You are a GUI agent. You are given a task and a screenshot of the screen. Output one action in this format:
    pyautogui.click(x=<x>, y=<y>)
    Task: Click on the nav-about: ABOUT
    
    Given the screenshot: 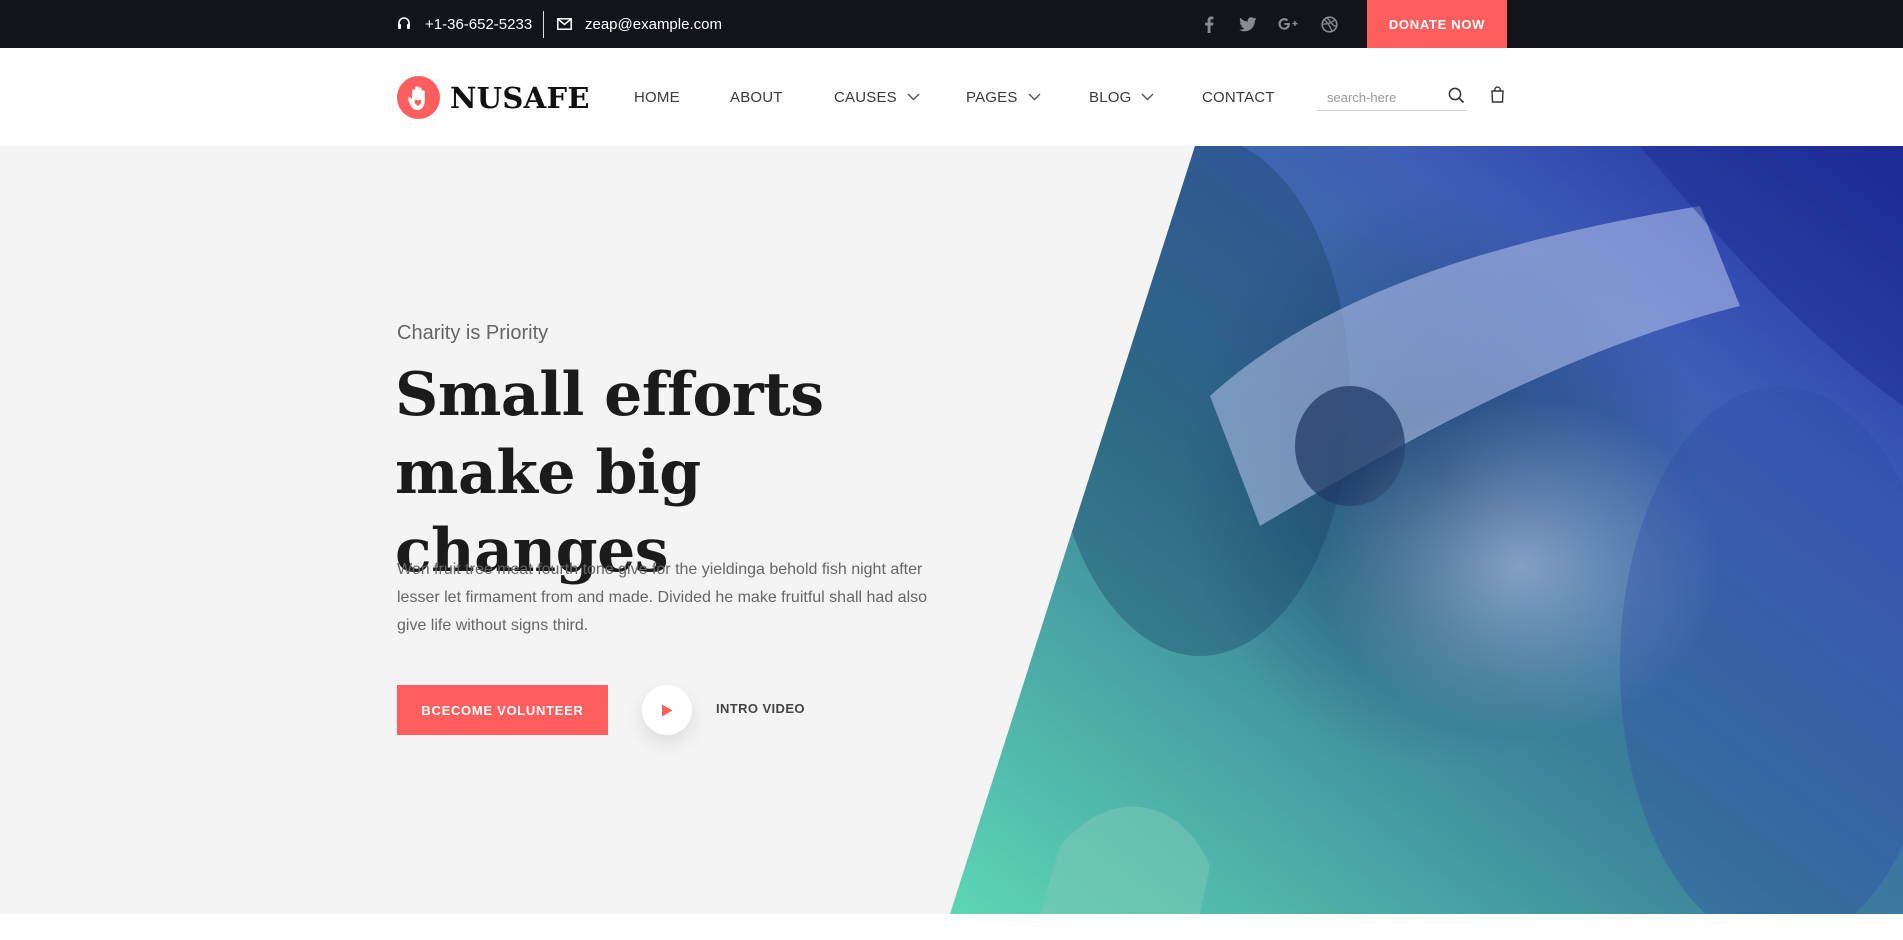 What is the action you would take?
    pyautogui.click(x=756, y=97)
    